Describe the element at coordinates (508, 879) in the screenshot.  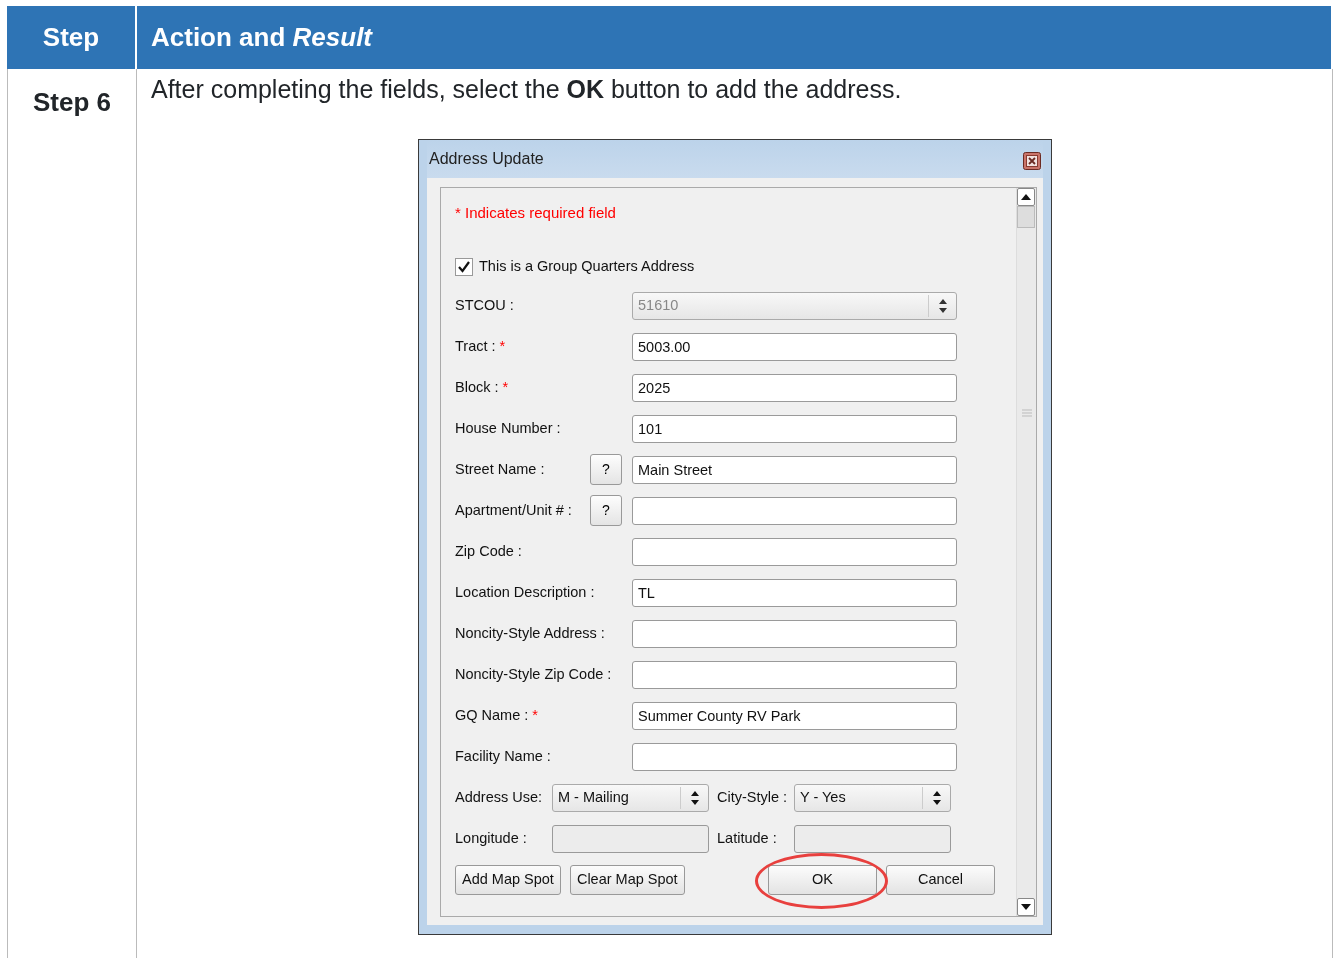
I see `dialog-button: Add Map Spot` at that location.